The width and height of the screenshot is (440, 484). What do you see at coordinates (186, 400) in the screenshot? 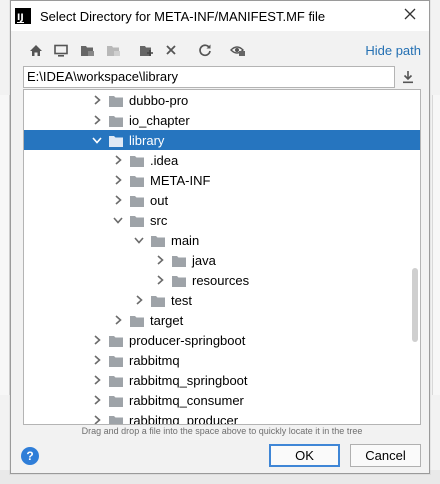
I see `tree-row-label: rabbitmq_consumer` at bounding box center [186, 400].